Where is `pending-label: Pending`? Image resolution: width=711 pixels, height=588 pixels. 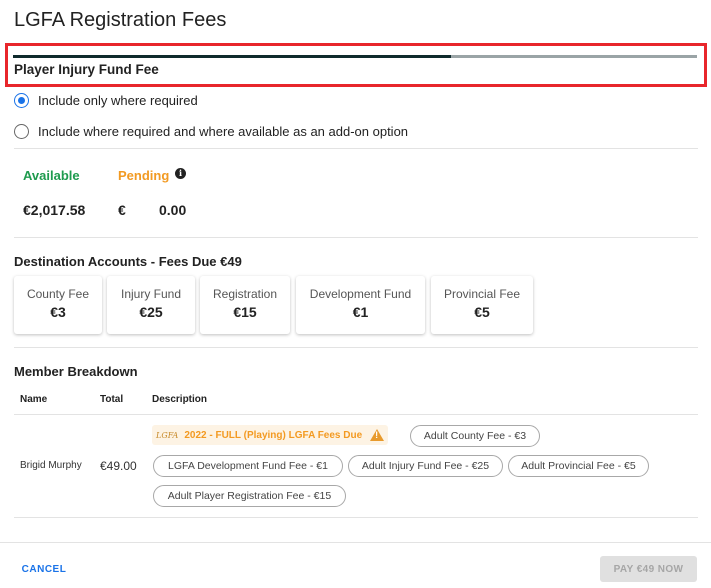
pending-label: Pending is located at coordinates (144, 175).